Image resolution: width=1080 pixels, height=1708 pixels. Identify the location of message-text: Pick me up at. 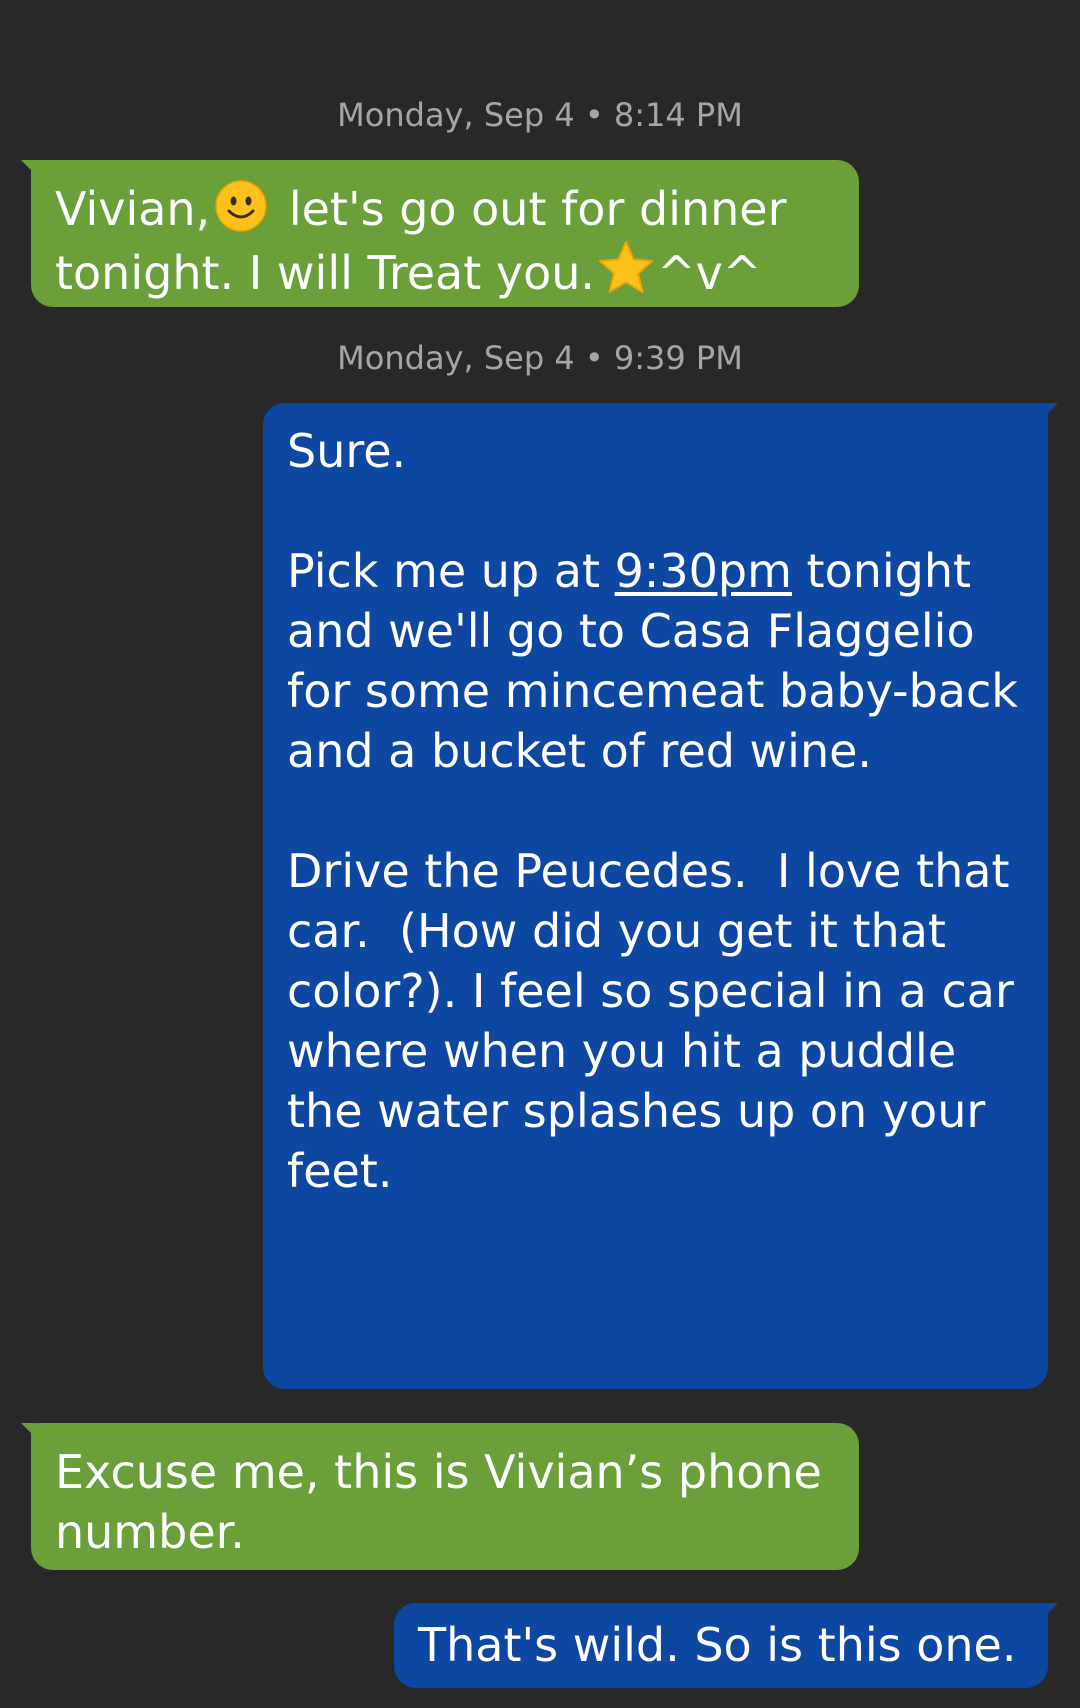
(451, 571).